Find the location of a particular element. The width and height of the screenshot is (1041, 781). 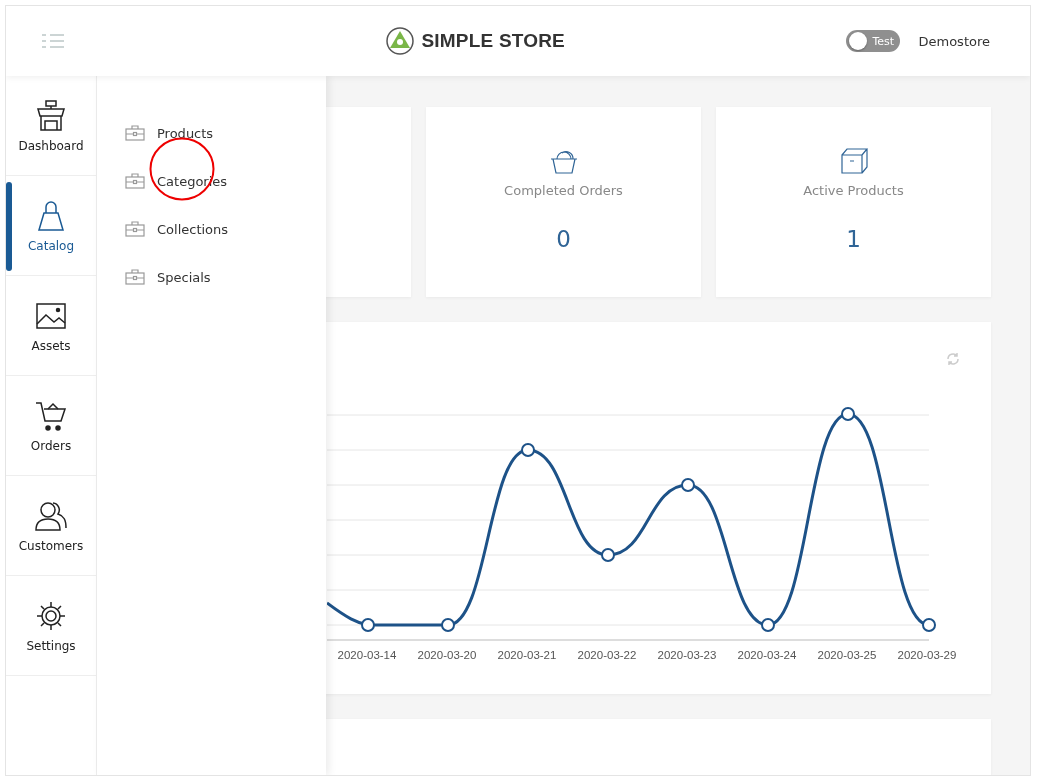

axis-label: 2020-03-14 is located at coordinates (367, 655).